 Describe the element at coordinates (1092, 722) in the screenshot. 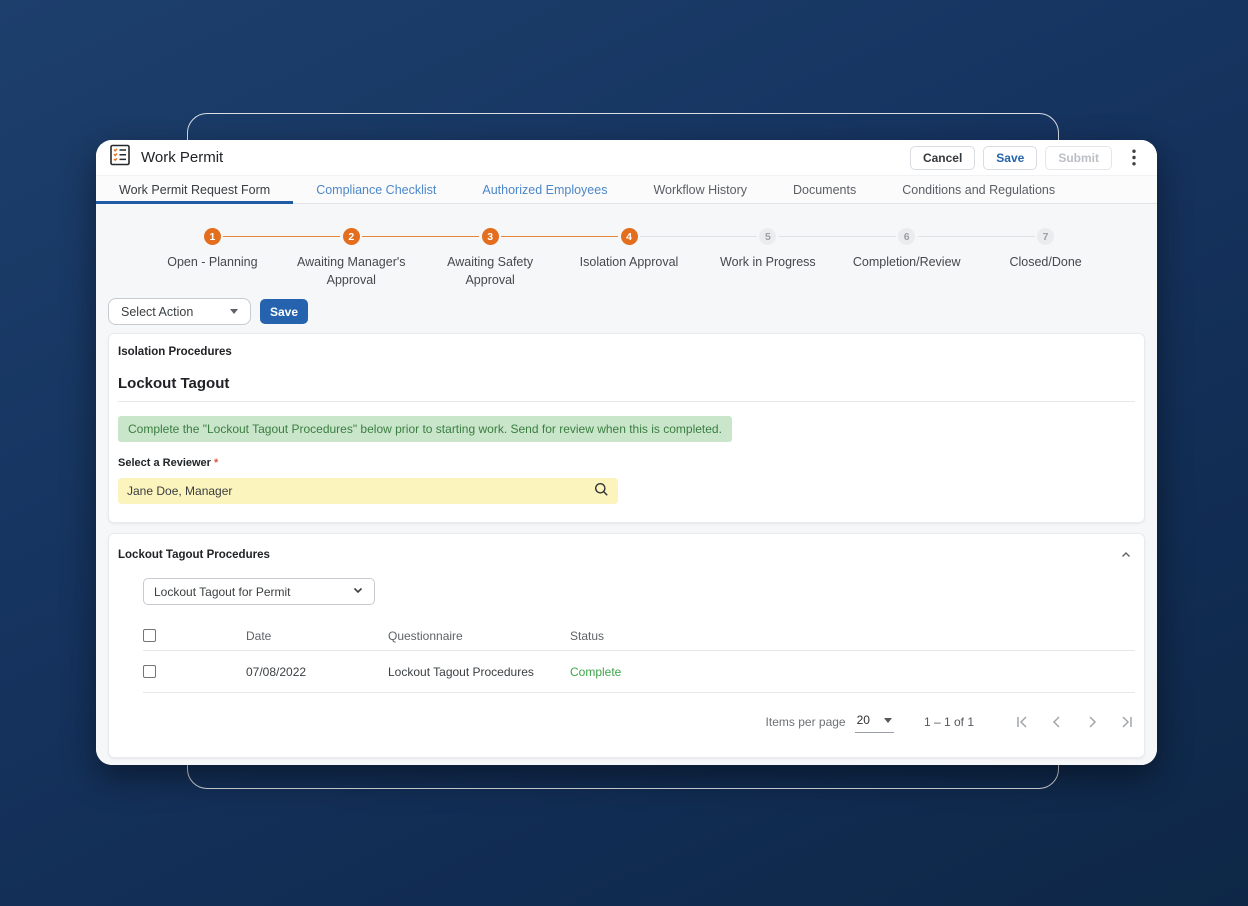

I see `next-page-icon` at that location.